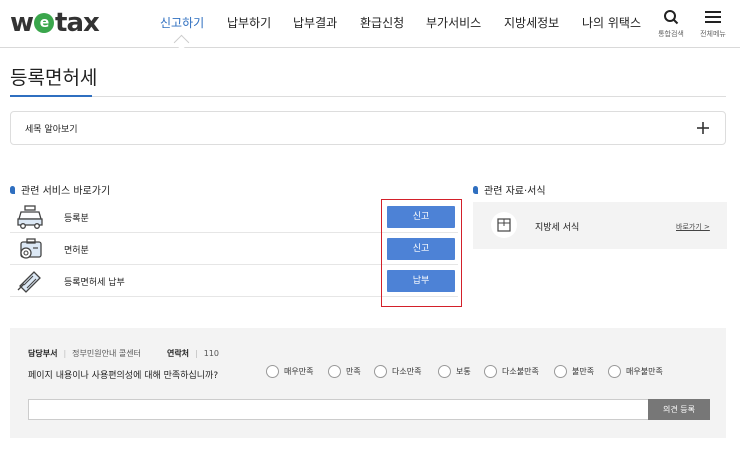 This screenshot has height=452, width=740. I want to click on nav-item-extra-services: 부가서비스, so click(453, 23).